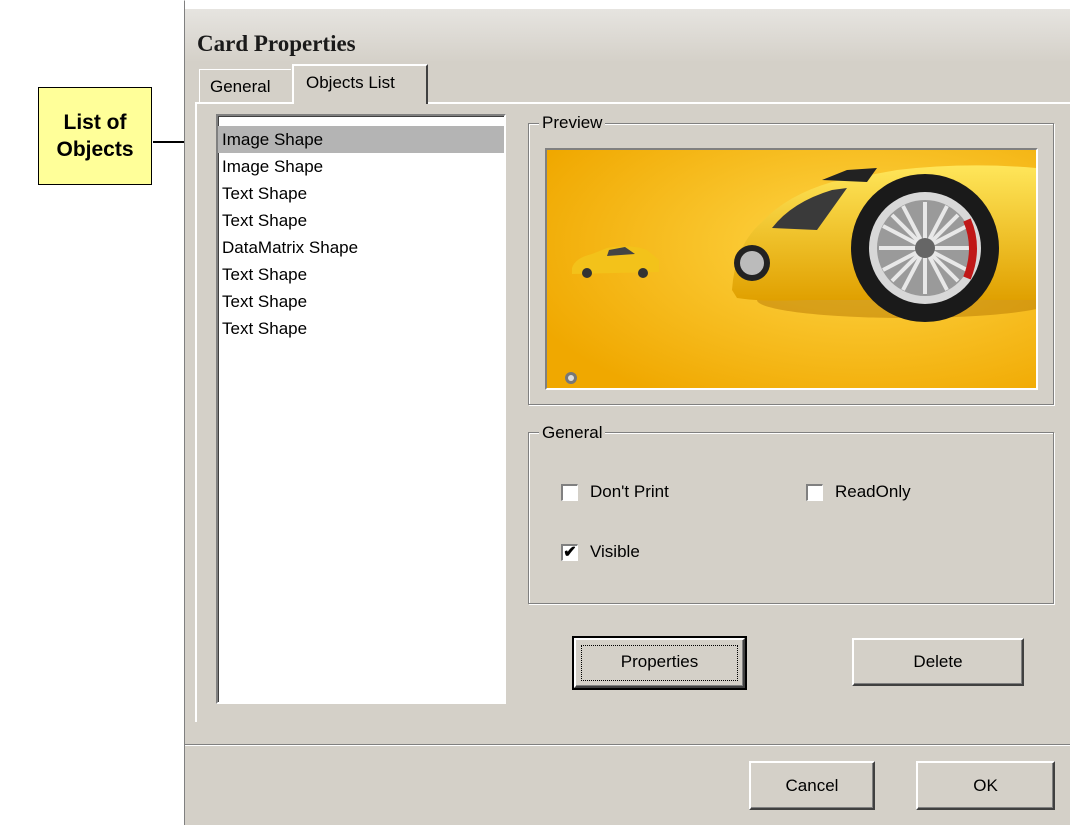 This screenshot has height=825, width=1070. What do you see at coordinates (791, 518) in the screenshot?
I see `general-groupbox` at bounding box center [791, 518].